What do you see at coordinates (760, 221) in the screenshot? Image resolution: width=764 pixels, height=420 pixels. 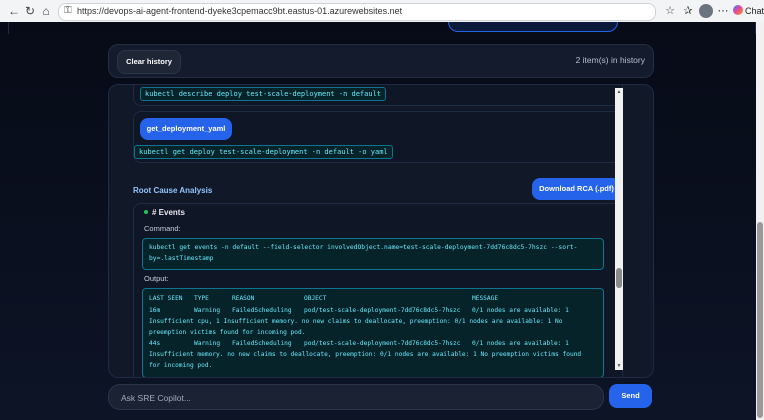 I see `page-scrollbar` at bounding box center [760, 221].